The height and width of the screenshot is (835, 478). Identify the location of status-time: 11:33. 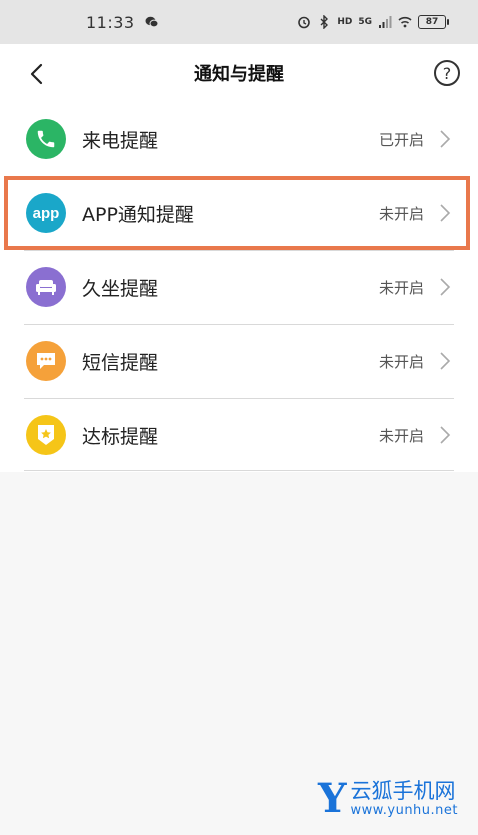
(110, 22).